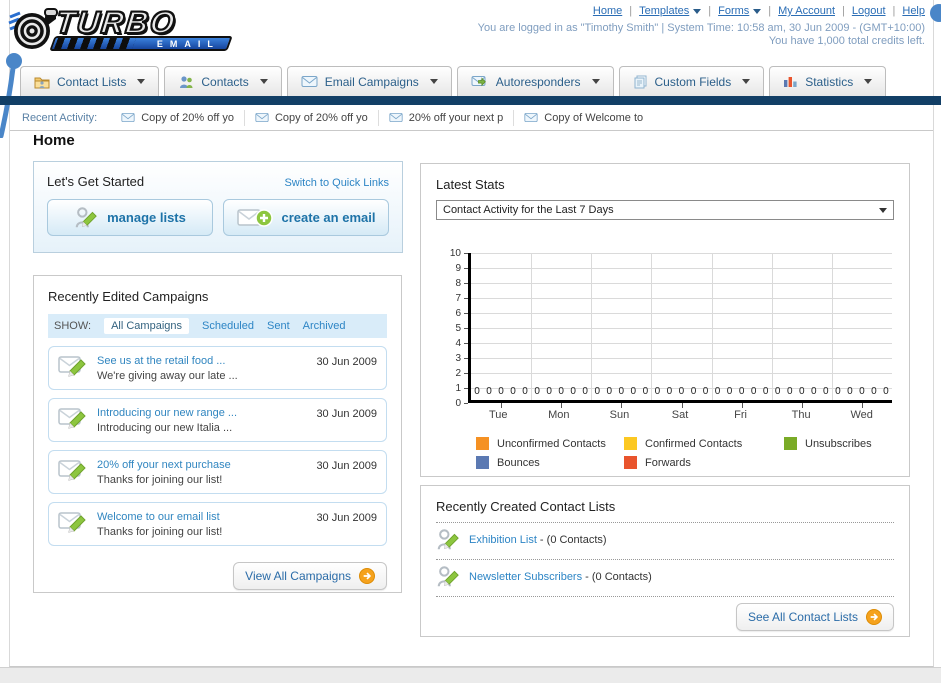 Image resolution: width=941 pixels, height=683 pixels. What do you see at coordinates (806, 11) in the screenshot?
I see `nav-link-my-account: My Account` at bounding box center [806, 11].